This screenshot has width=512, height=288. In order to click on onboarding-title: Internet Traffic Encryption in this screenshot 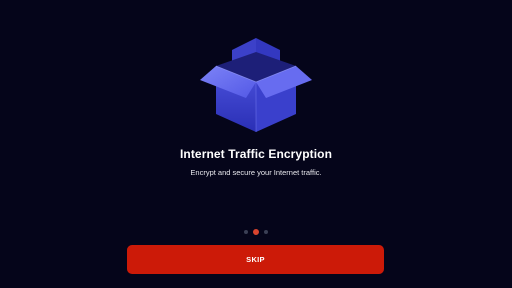, I will do `click(256, 154)`.